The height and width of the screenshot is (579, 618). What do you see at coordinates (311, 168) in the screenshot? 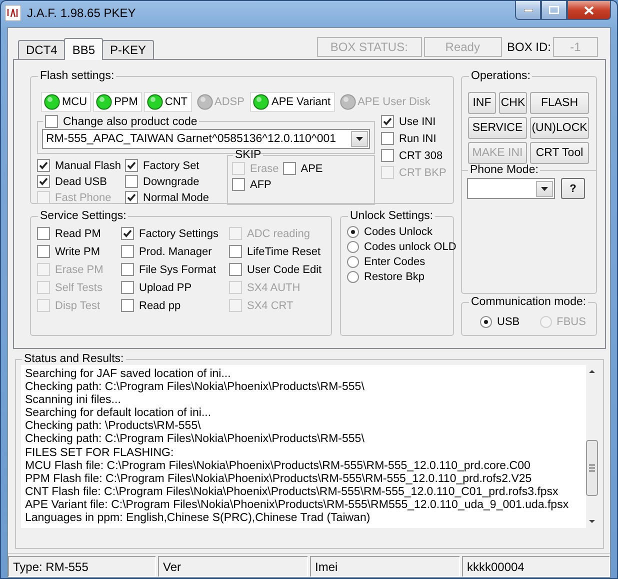
I see `checkbox-label: APE` at bounding box center [311, 168].